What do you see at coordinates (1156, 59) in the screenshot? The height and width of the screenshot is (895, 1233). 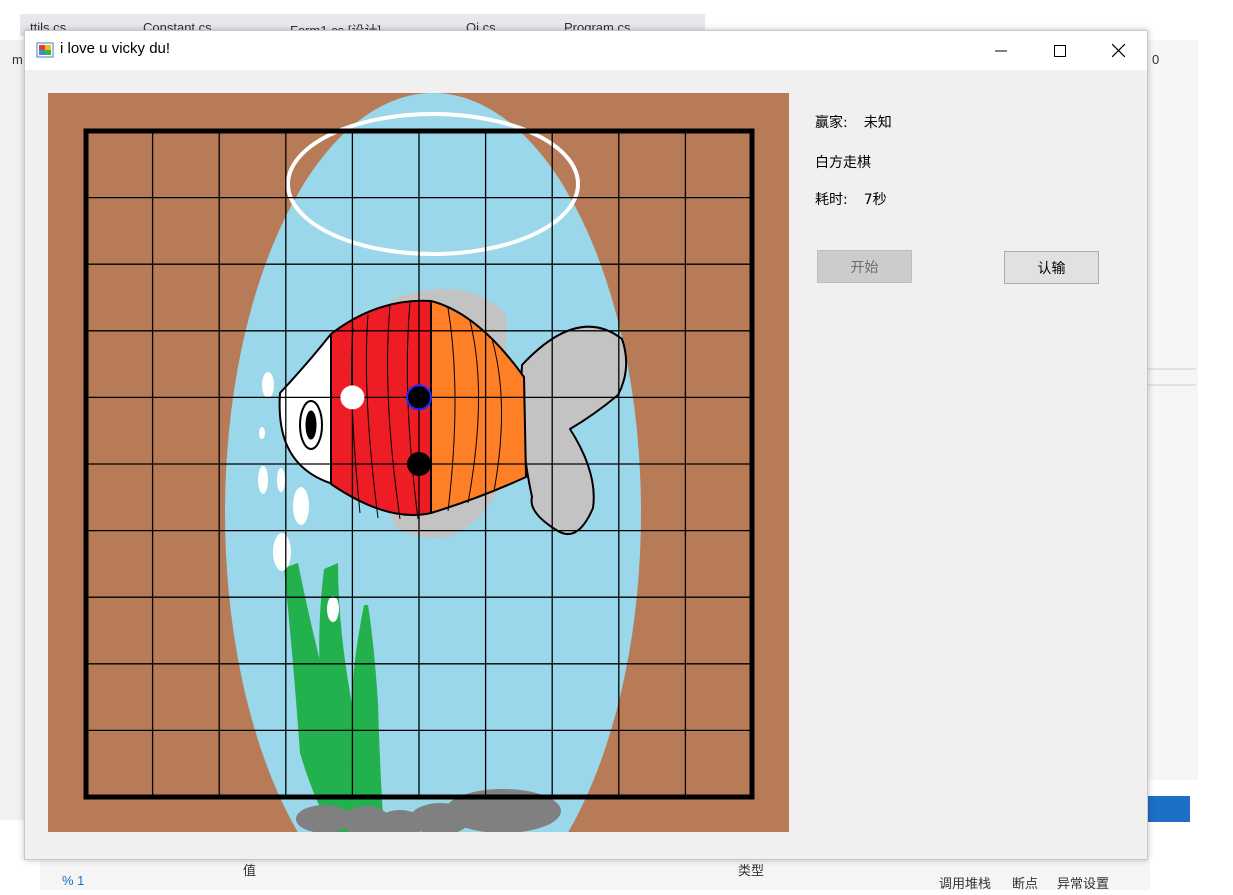 I see `ide-right-fragment: 0` at bounding box center [1156, 59].